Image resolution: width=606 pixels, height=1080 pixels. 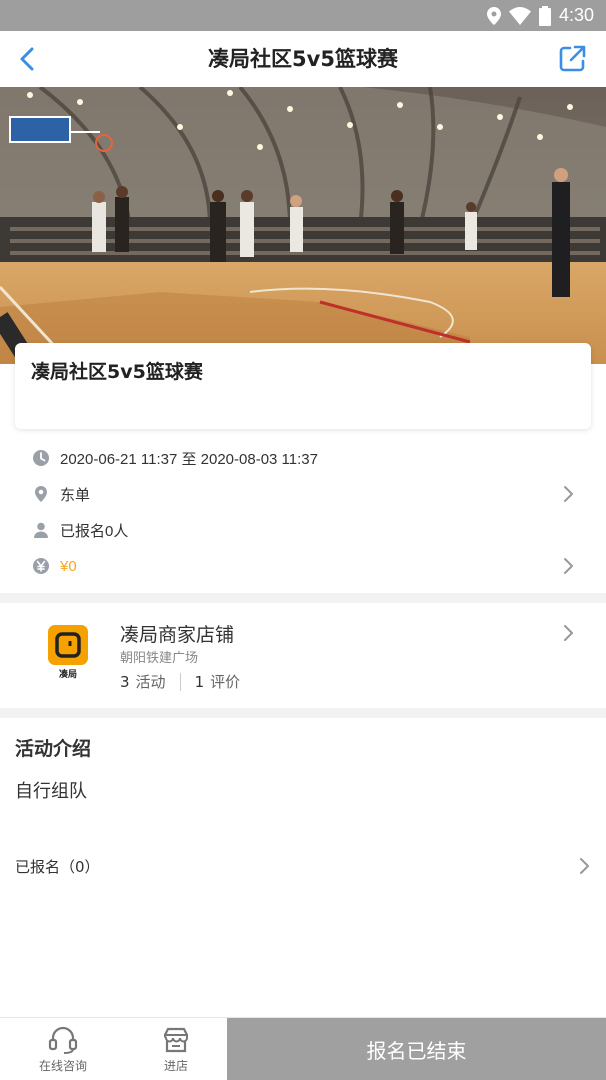 What do you see at coordinates (159, 658) in the screenshot?
I see `shop-address: 朝阳铁建广场` at bounding box center [159, 658].